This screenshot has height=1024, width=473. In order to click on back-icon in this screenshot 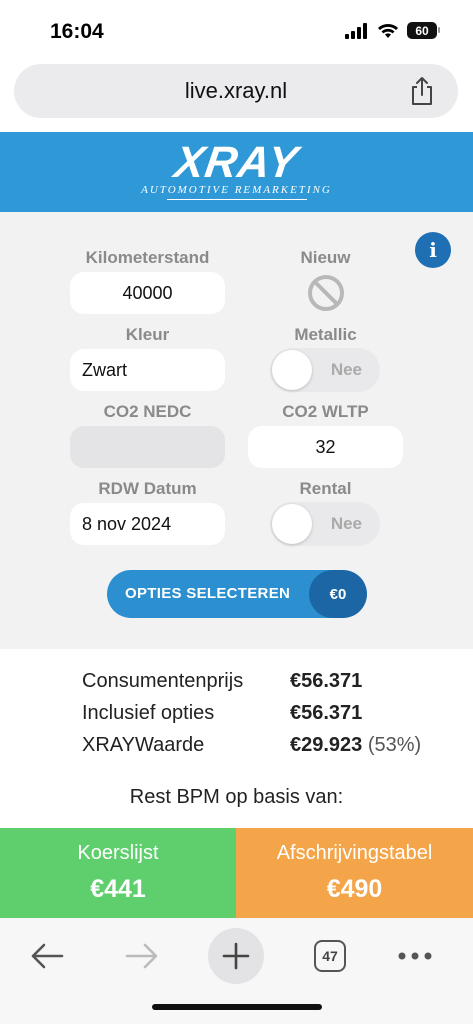, I will do `click(47, 956)`.